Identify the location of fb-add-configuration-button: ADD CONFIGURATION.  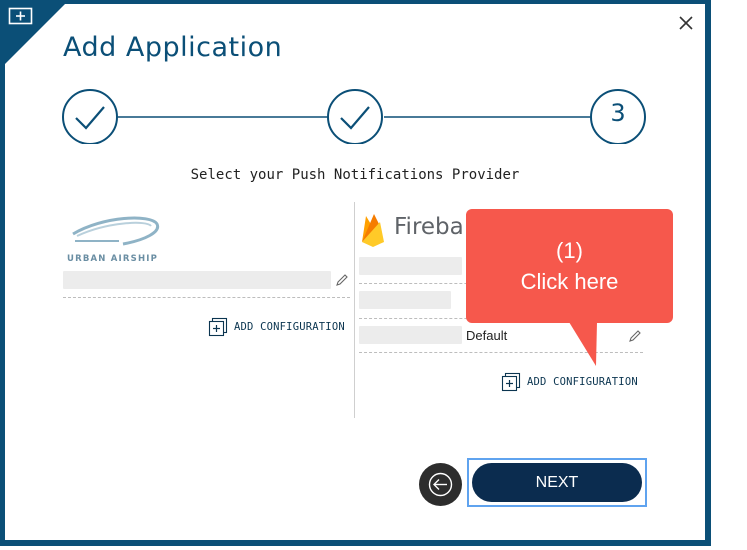
(569, 382).